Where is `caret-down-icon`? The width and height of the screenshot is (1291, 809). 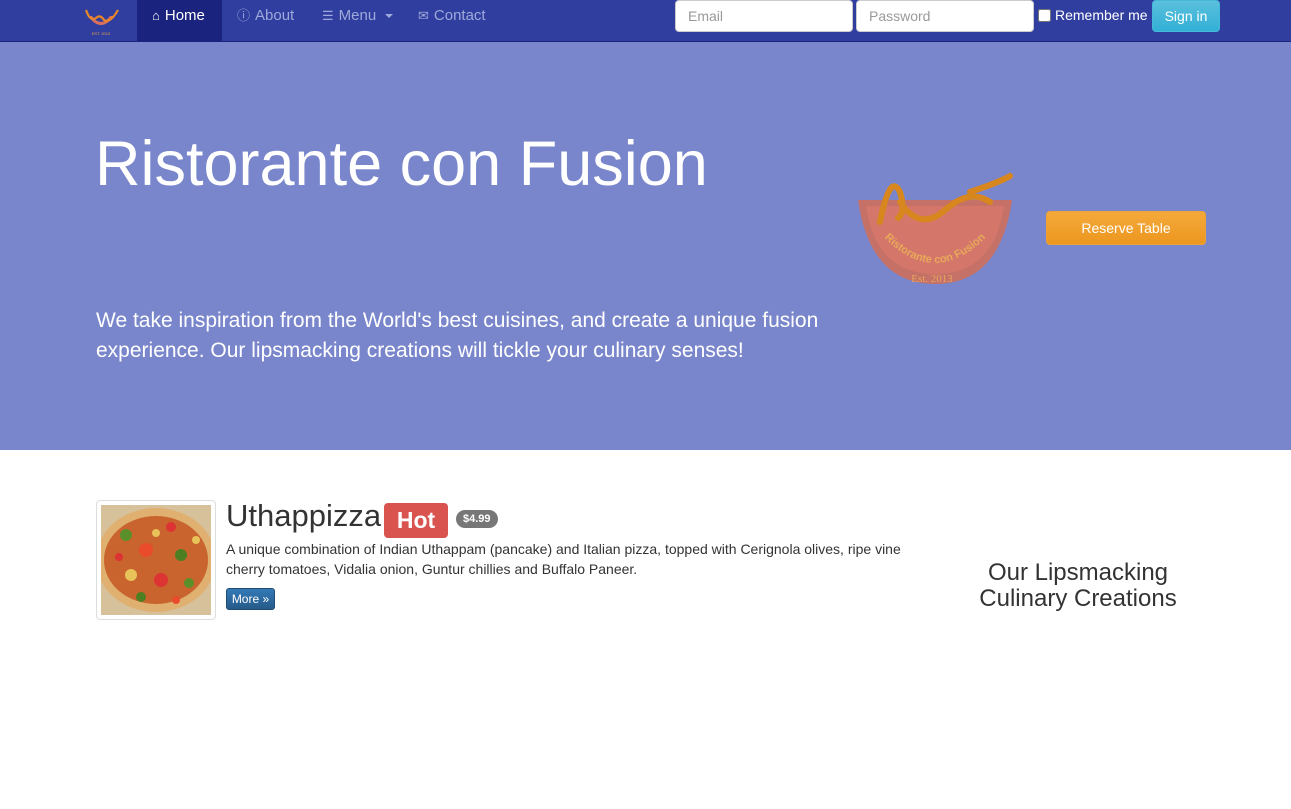
caret-down-icon is located at coordinates (389, 16).